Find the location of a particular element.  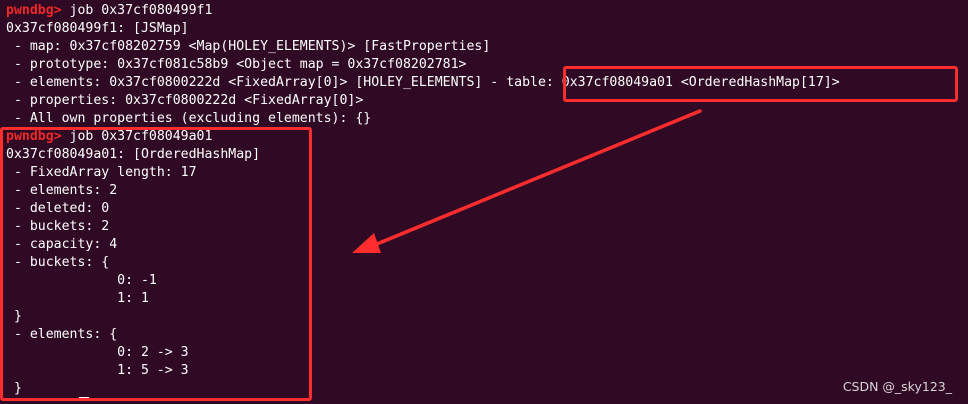

command-text: job 0x37cf080499f1 is located at coordinates (137, 10).